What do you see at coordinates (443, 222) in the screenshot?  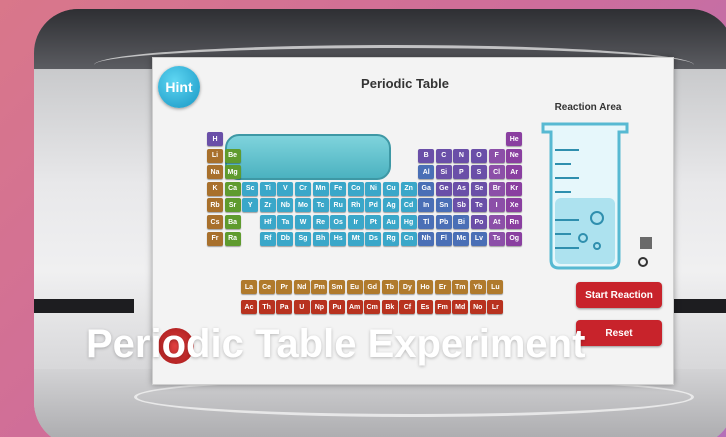 I see `element-pb: Pb` at bounding box center [443, 222].